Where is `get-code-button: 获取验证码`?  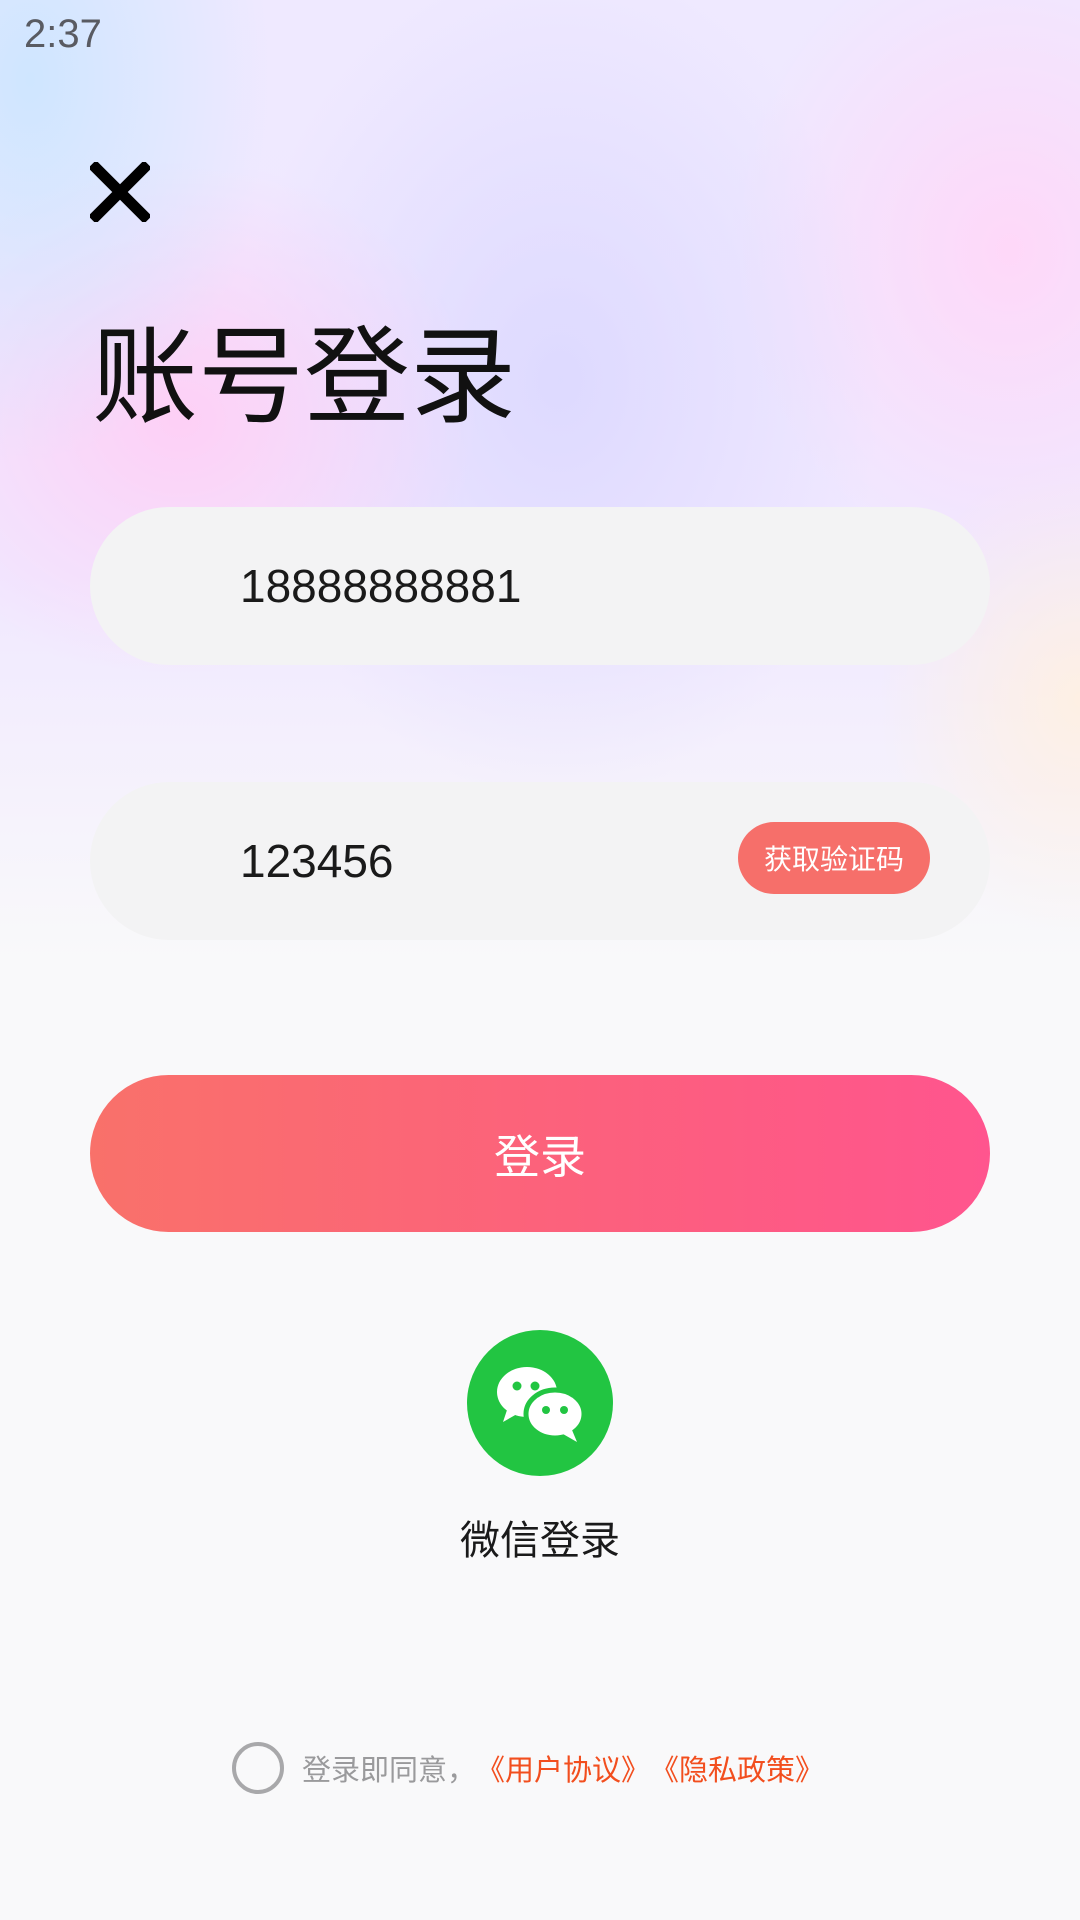 get-code-button: 获取验证码 is located at coordinates (834, 858).